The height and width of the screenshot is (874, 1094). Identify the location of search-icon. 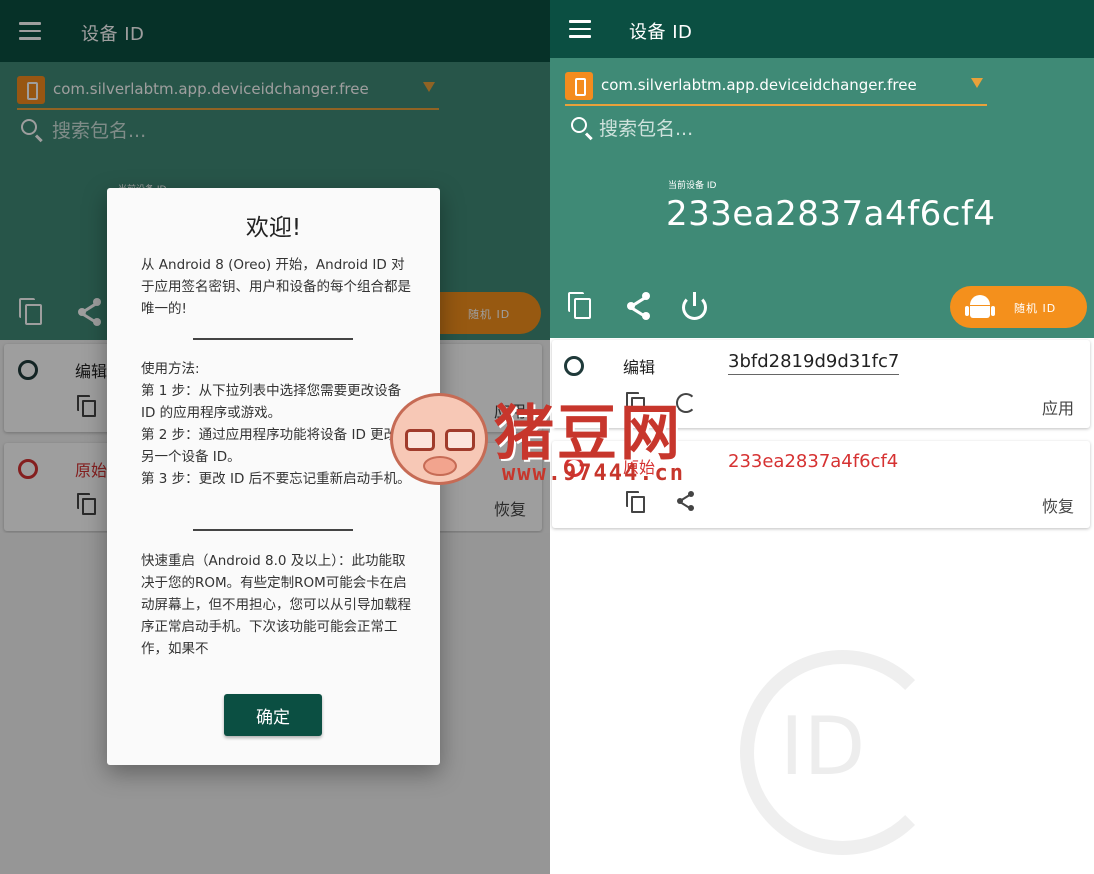
(579, 125).